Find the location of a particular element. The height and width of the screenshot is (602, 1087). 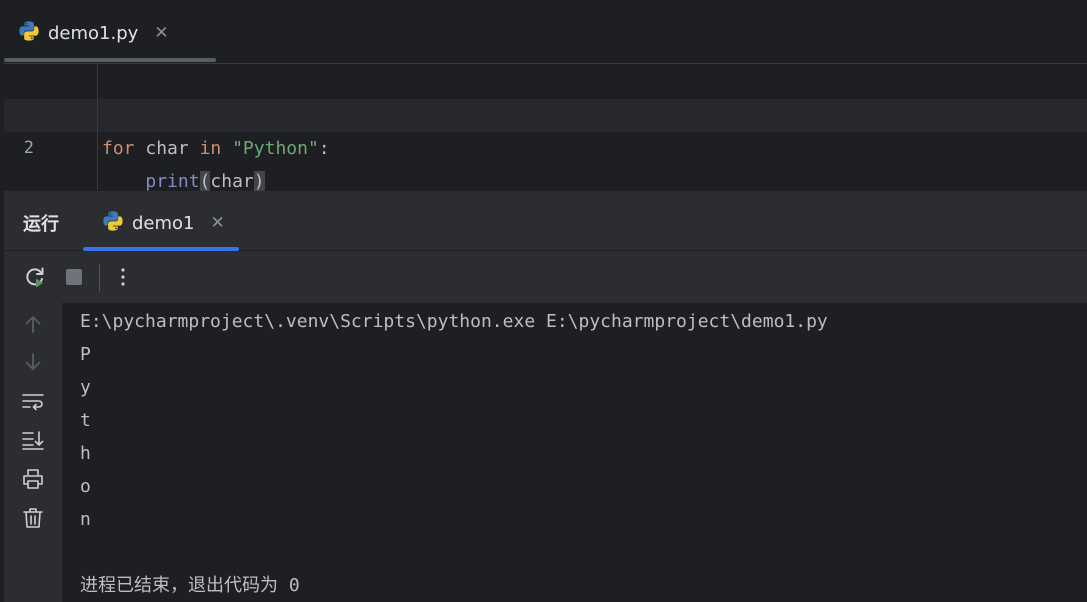

keyword: in is located at coordinates (210, 148).